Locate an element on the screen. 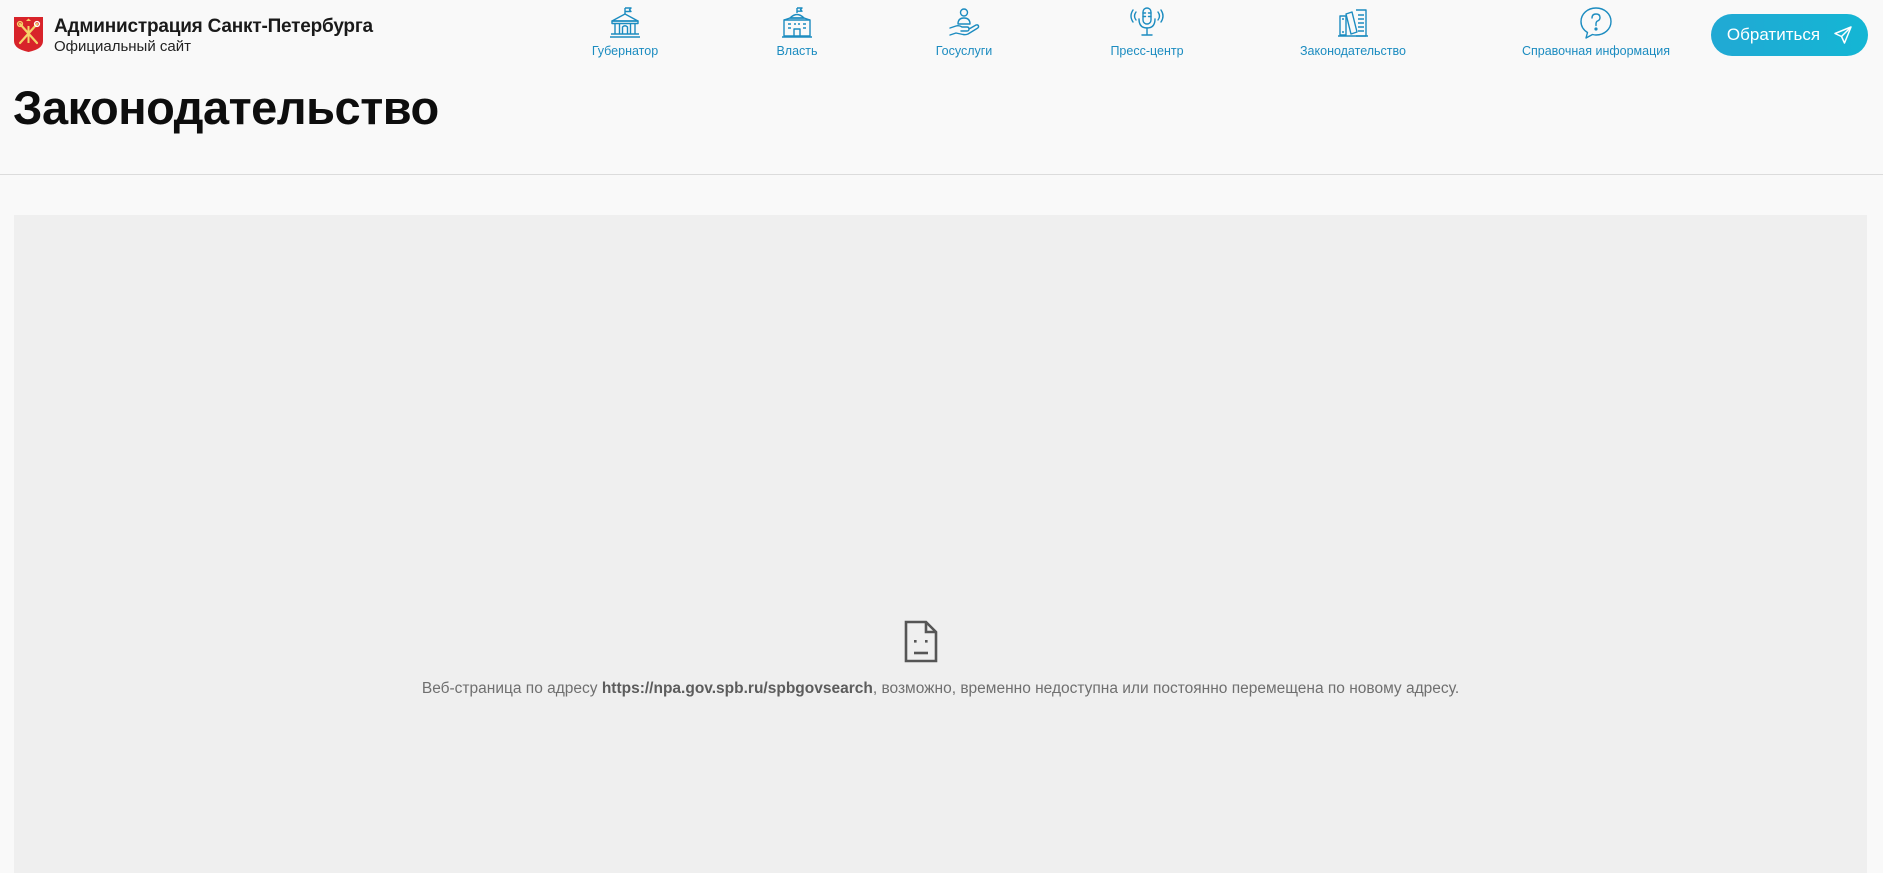 The image size is (1883, 873). nav-label: Власть is located at coordinates (797, 51).